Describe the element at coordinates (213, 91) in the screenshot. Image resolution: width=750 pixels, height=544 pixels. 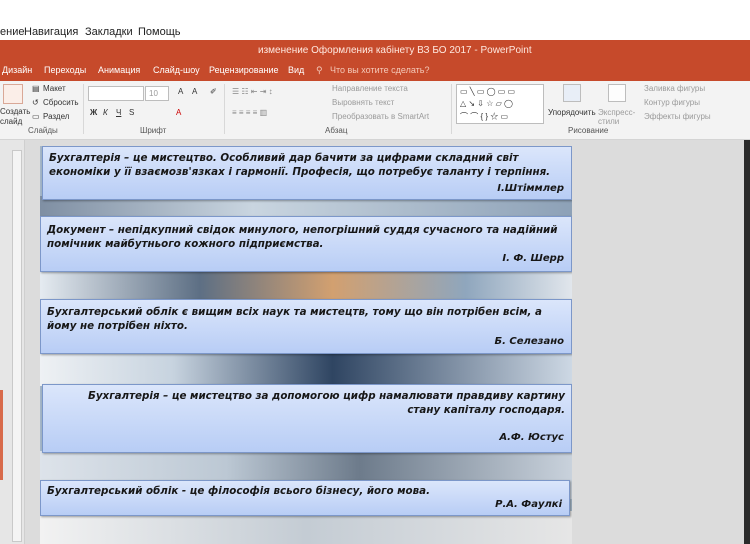
I see `clear-format-icon: ✐` at that location.